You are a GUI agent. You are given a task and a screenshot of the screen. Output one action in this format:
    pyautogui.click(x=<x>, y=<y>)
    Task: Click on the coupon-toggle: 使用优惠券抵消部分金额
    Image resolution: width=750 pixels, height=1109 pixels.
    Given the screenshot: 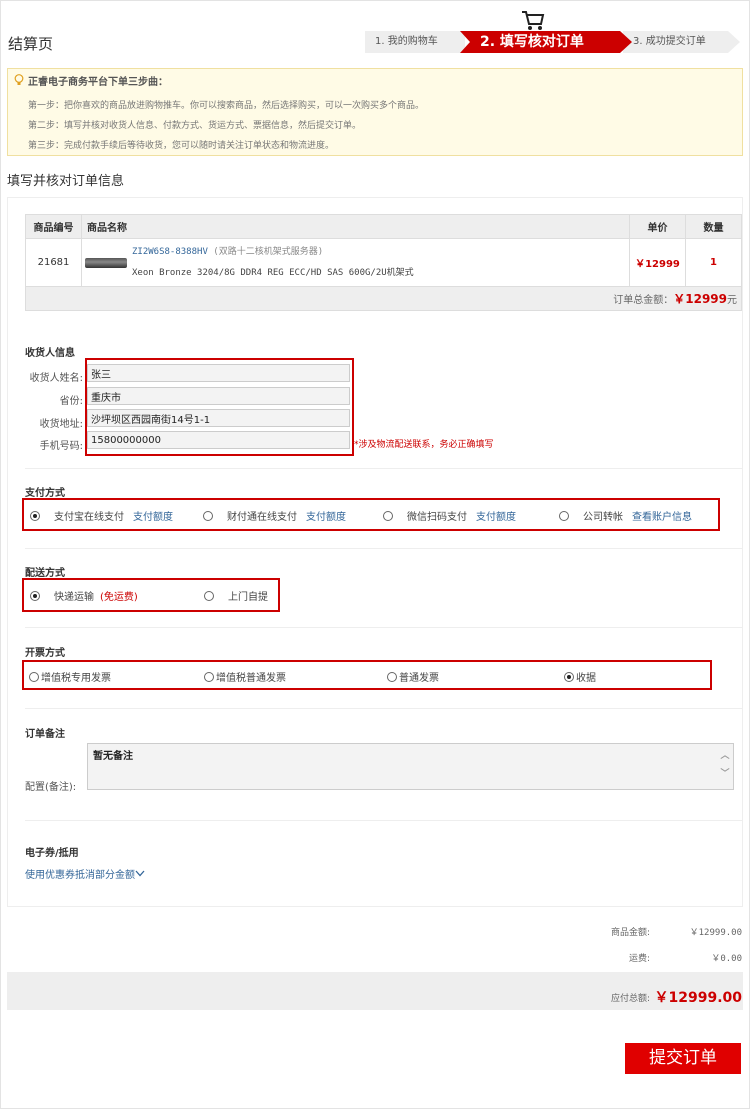 What is the action you would take?
    pyautogui.click(x=85, y=873)
    